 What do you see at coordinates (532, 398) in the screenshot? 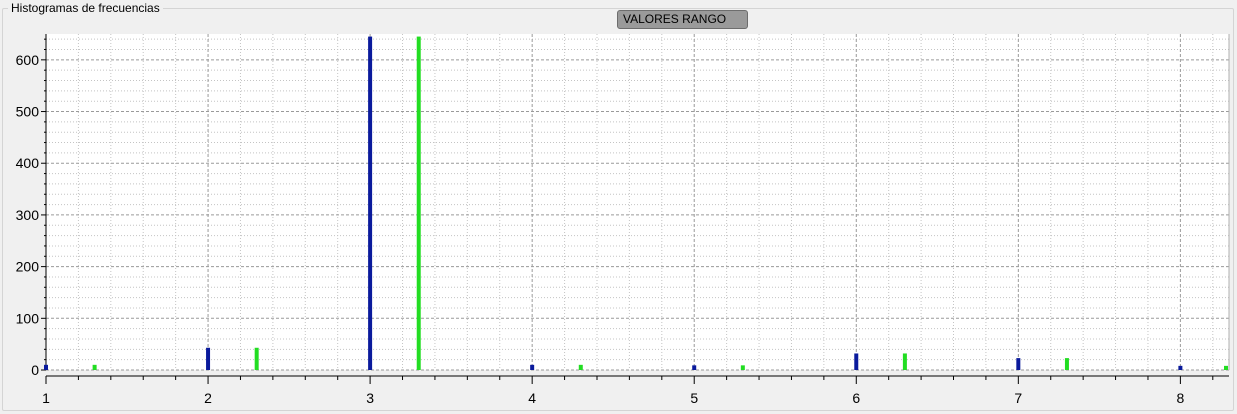
I see `x-tick-label: 4` at bounding box center [532, 398].